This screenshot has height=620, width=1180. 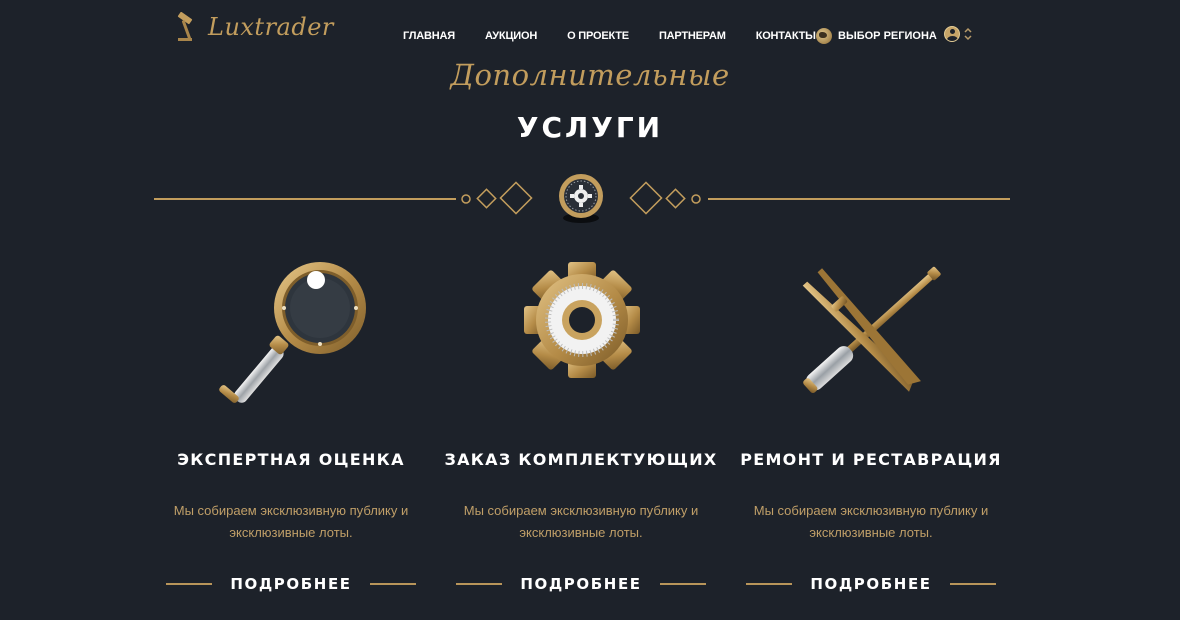 What do you see at coordinates (952, 34) in the screenshot?
I see `user-icon` at bounding box center [952, 34].